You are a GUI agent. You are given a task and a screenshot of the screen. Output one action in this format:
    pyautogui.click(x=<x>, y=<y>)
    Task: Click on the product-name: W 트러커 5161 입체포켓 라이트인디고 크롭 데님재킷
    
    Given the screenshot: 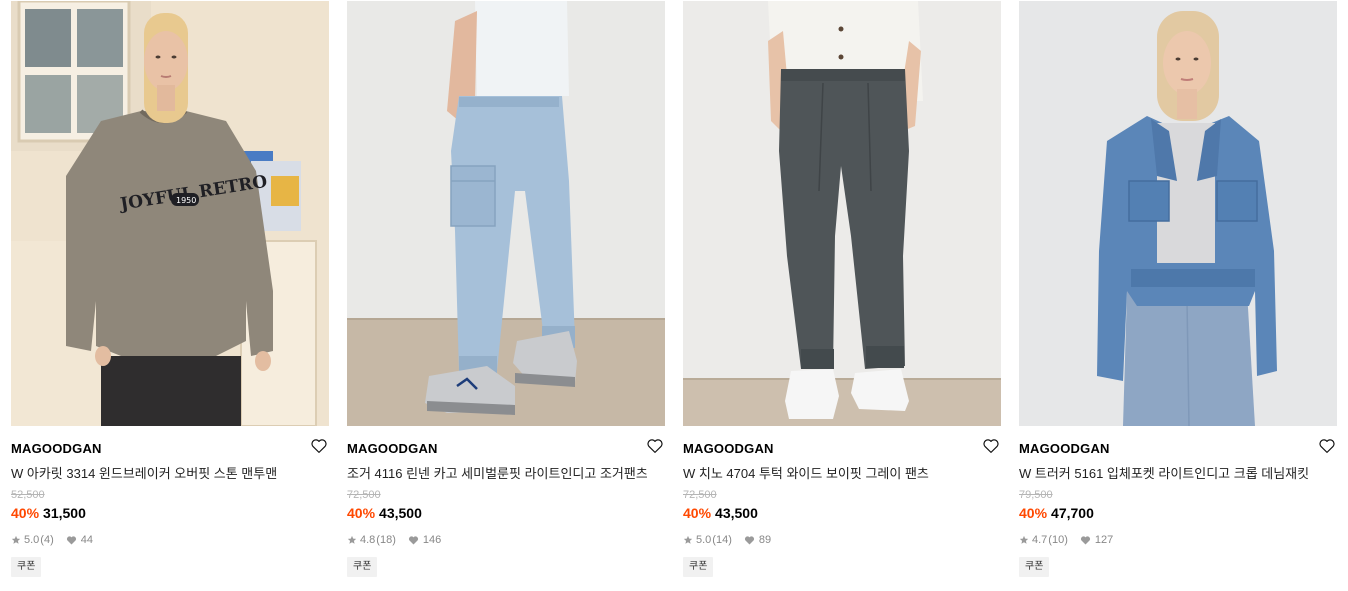 What is the action you would take?
    pyautogui.click(x=1169, y=472)
    